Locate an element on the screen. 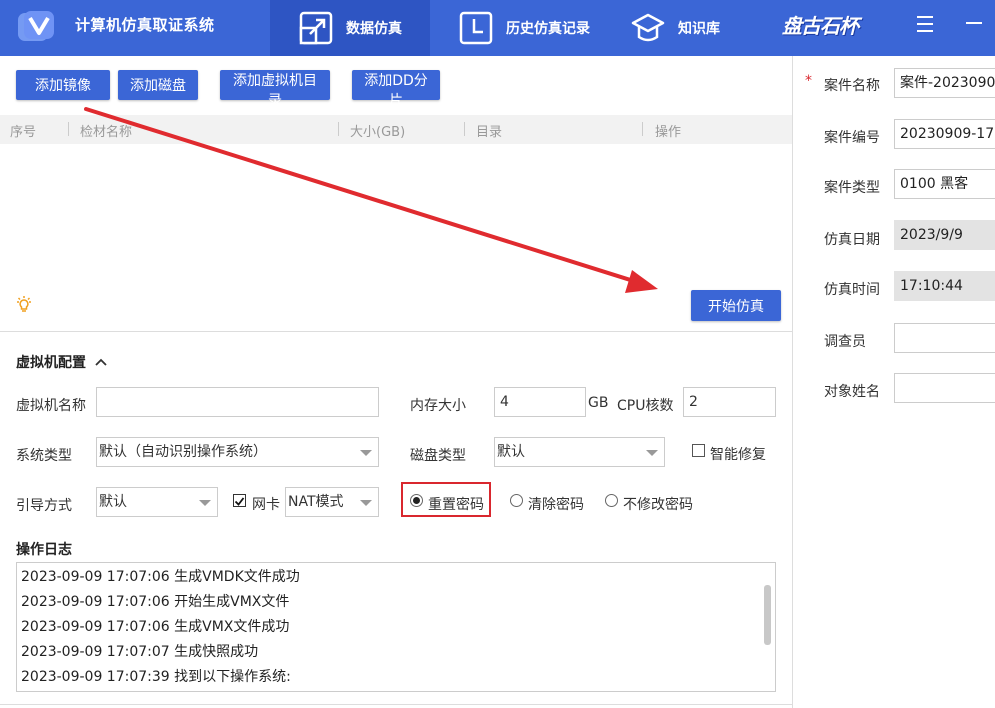 This screenshot has width=995, height=708. smart-repair-label: 智能修复 is located at coordinates (738, 455).